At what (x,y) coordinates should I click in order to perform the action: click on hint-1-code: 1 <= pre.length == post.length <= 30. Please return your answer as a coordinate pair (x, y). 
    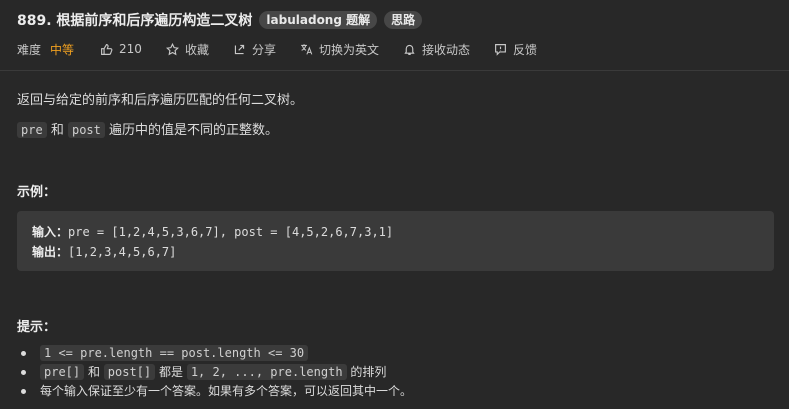
    Looking at the image, I should click on (174, 353).